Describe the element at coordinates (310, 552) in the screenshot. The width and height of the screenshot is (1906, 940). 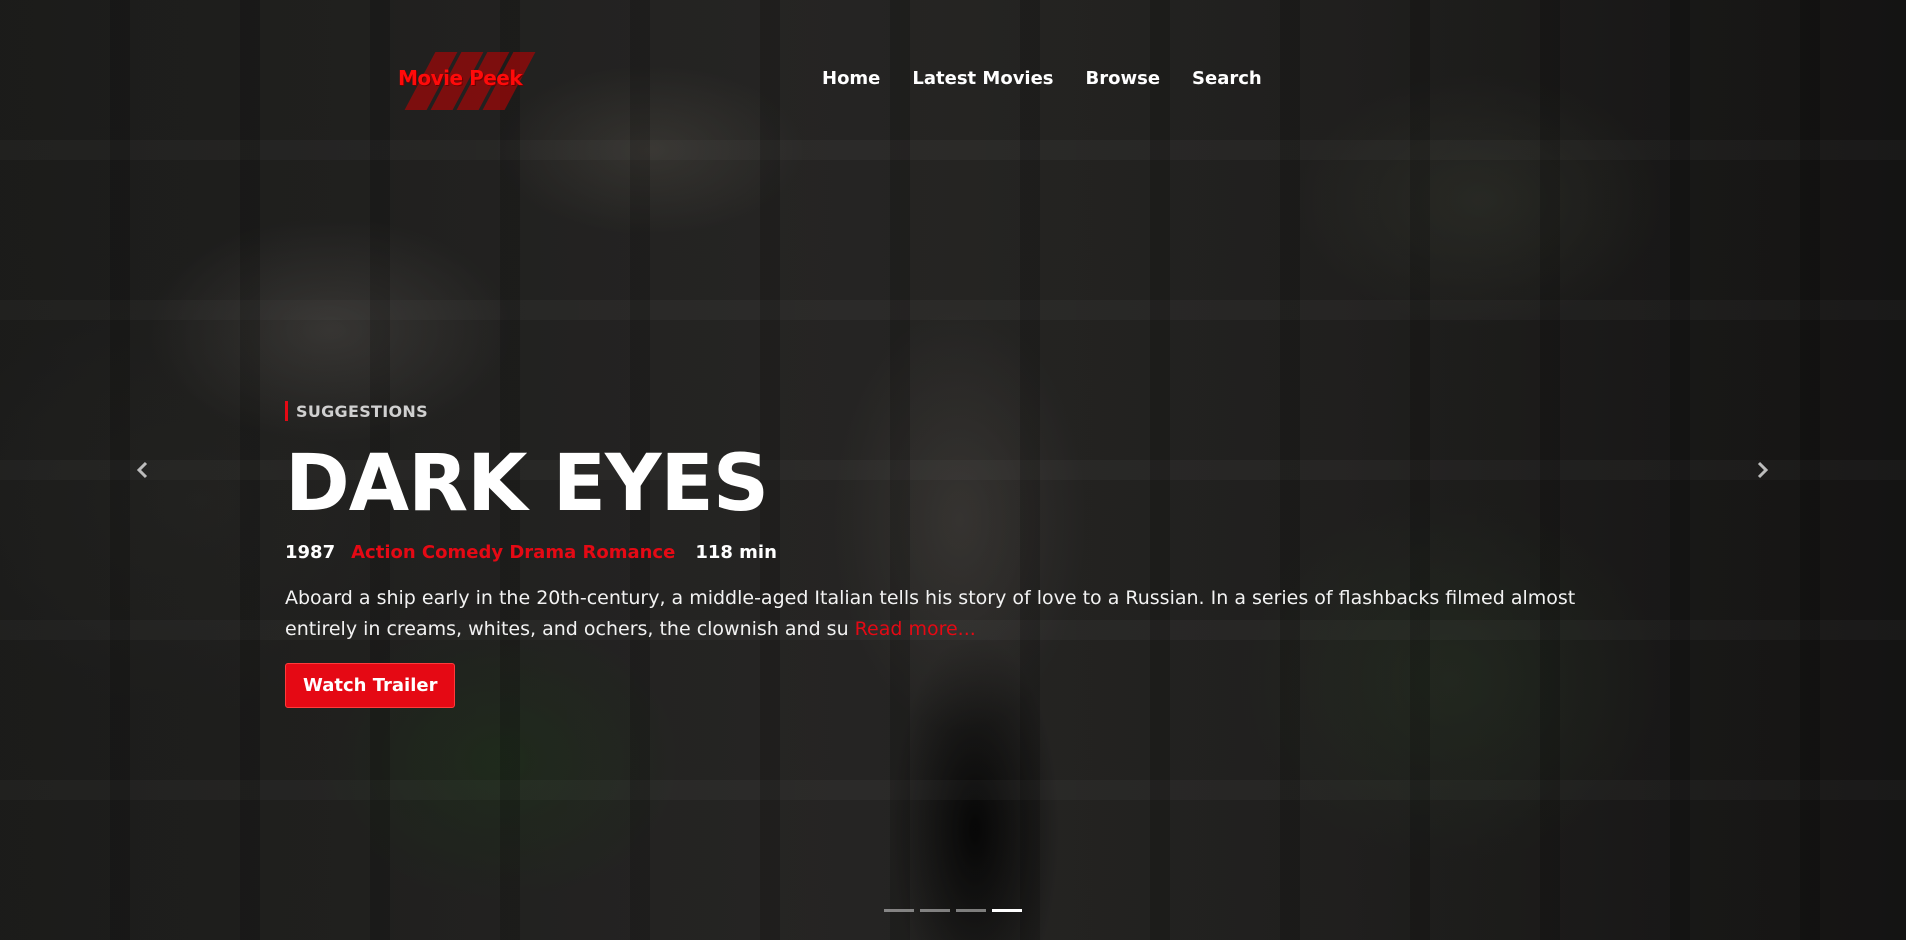
I see `movie-year: 1987` at that location.